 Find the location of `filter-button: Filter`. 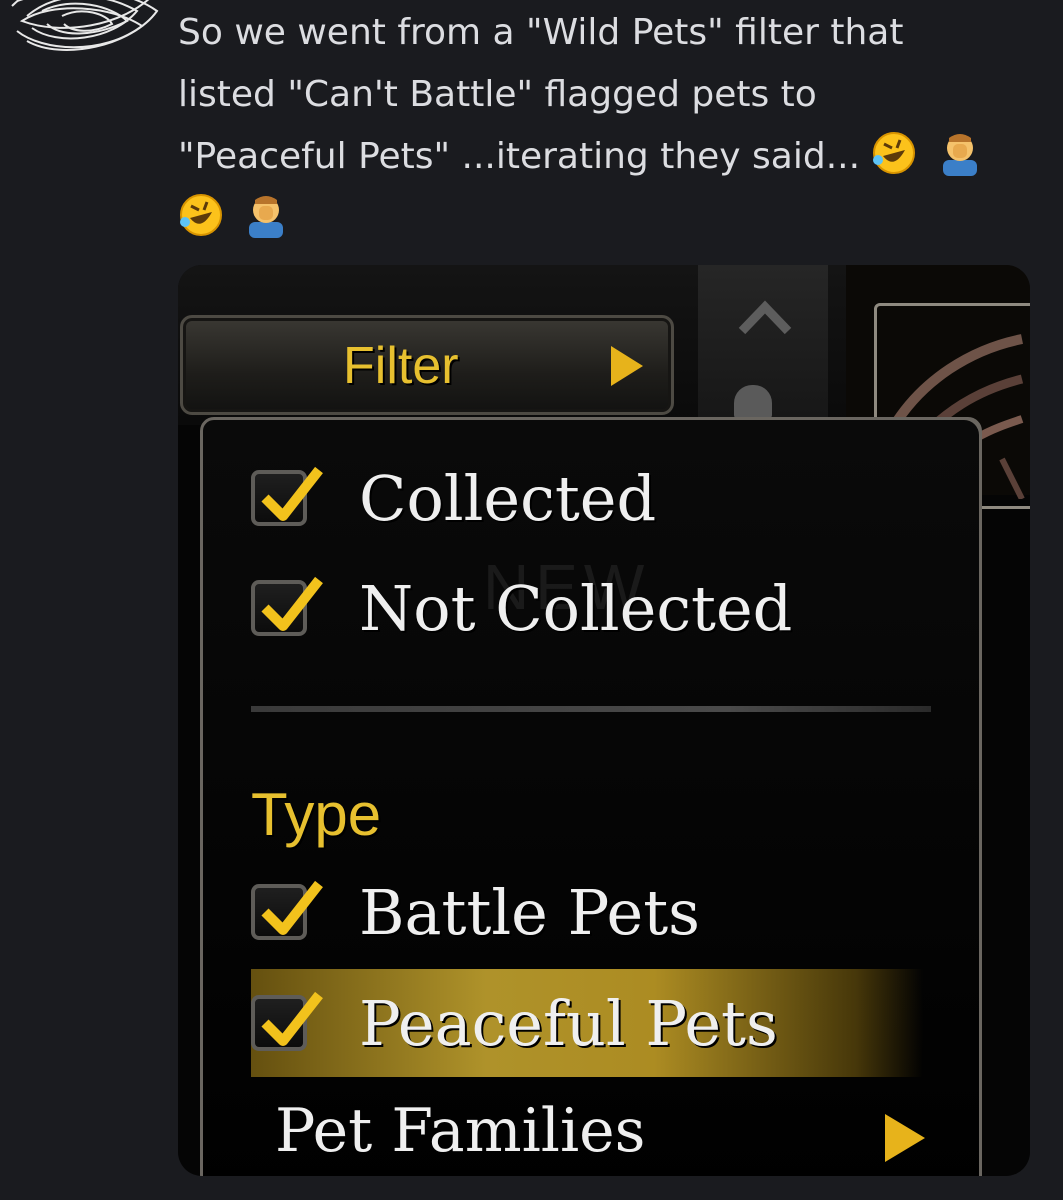

filter-button: Filter is located at coordinates (427, 365).